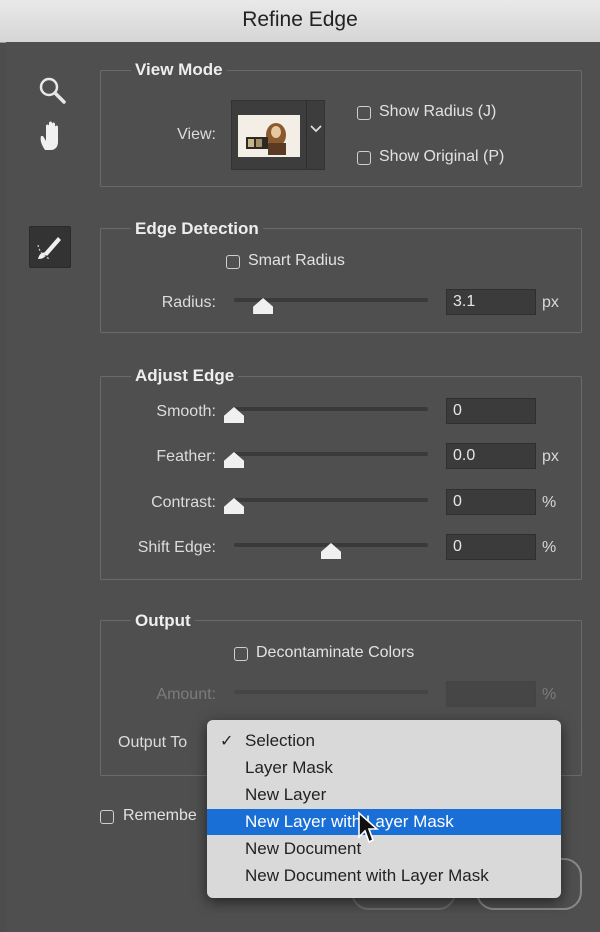 Image resolution: width=600 pixels, height=932 pixels. I want to click on contrast-slider, so click(331, 500).